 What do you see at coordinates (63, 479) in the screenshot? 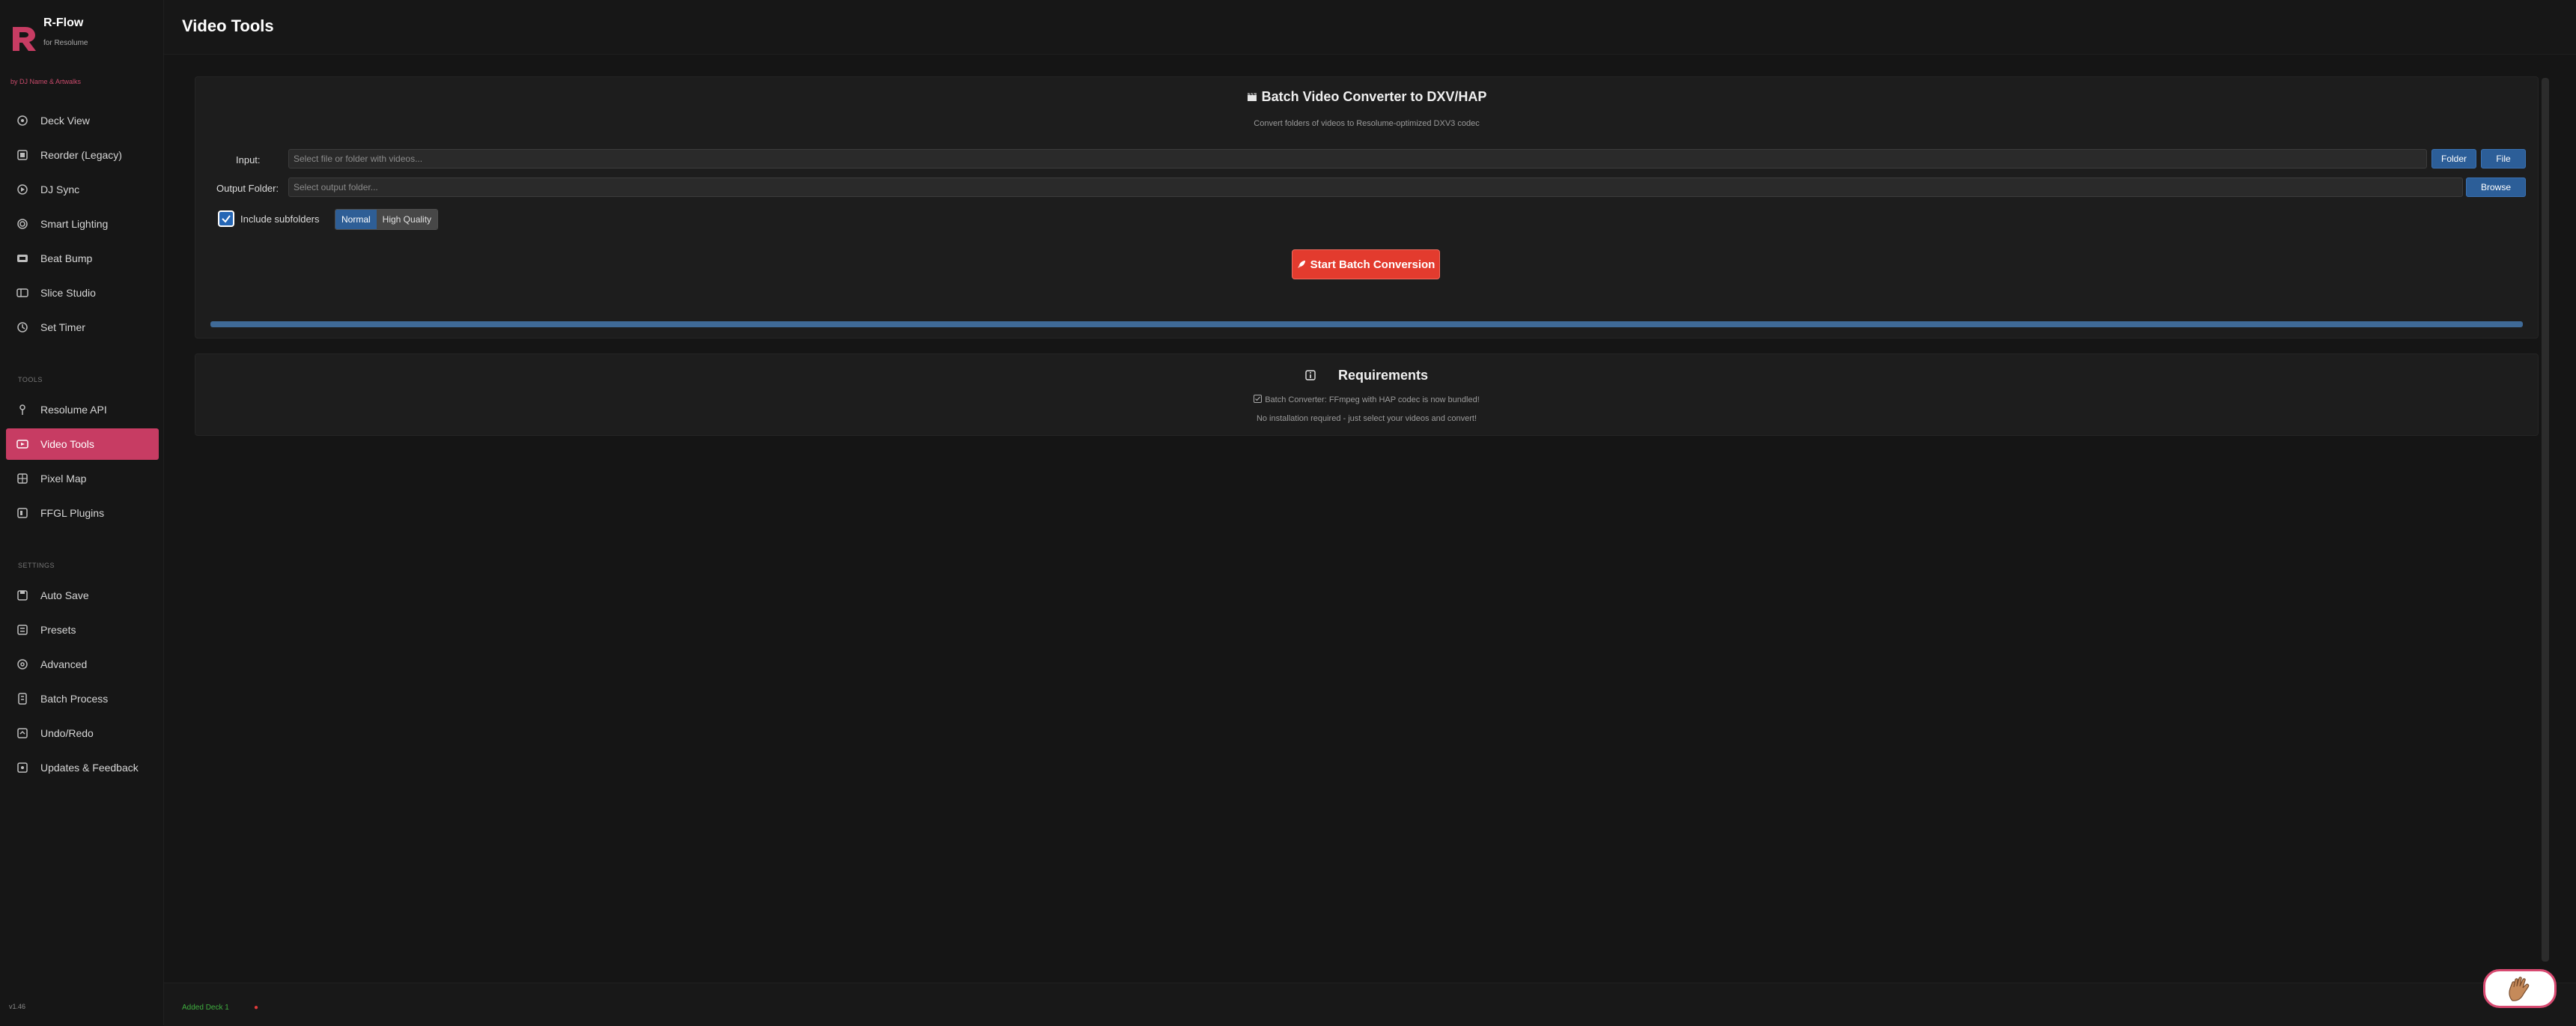
I see `sidebar-item-label: Pixel Map` at bounding box center [63, 479].